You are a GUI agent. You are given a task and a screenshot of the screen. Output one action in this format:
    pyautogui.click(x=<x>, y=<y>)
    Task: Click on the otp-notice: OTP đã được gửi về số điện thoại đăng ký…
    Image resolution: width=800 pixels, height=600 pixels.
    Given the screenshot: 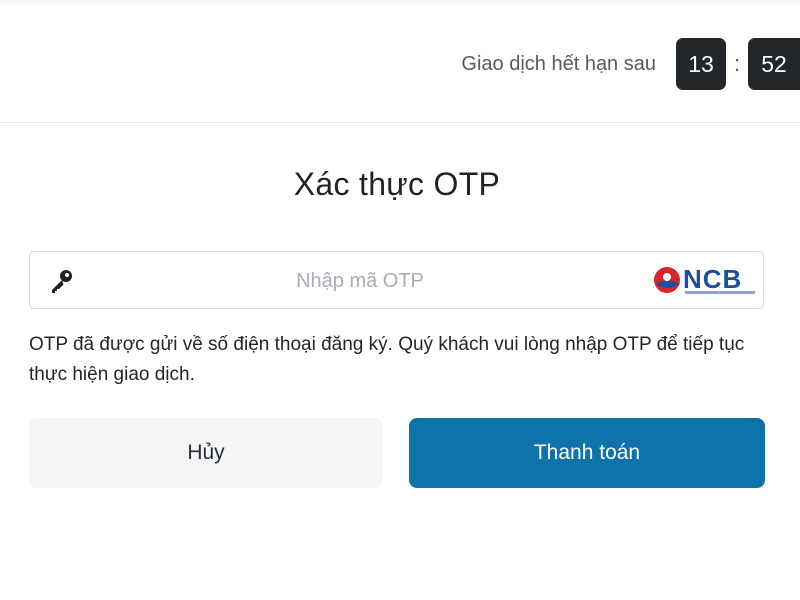 What is the action you would take?
    pyautogui.click(x=387, y=359)
    